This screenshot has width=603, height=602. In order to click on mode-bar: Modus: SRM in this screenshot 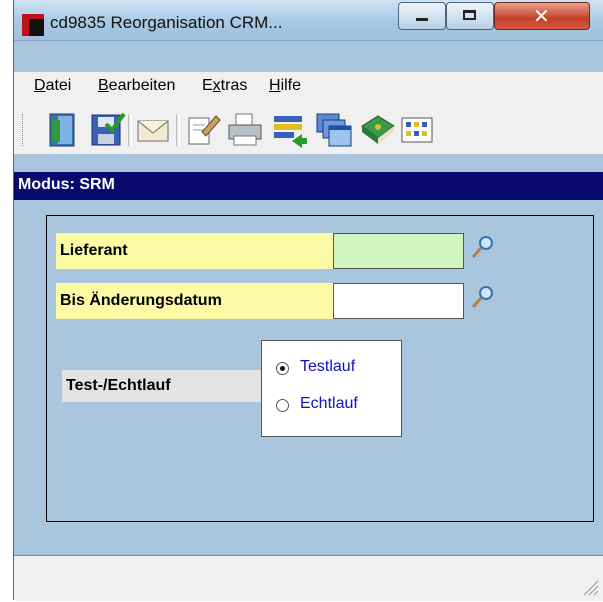, I will do `click(308, 186)`.